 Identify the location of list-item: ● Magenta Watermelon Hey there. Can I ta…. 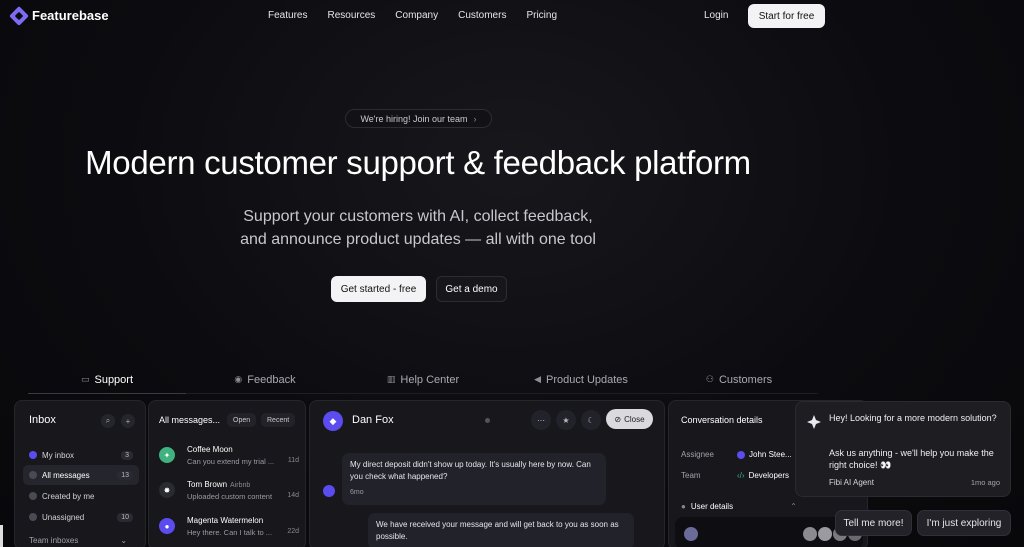
(231, 531).